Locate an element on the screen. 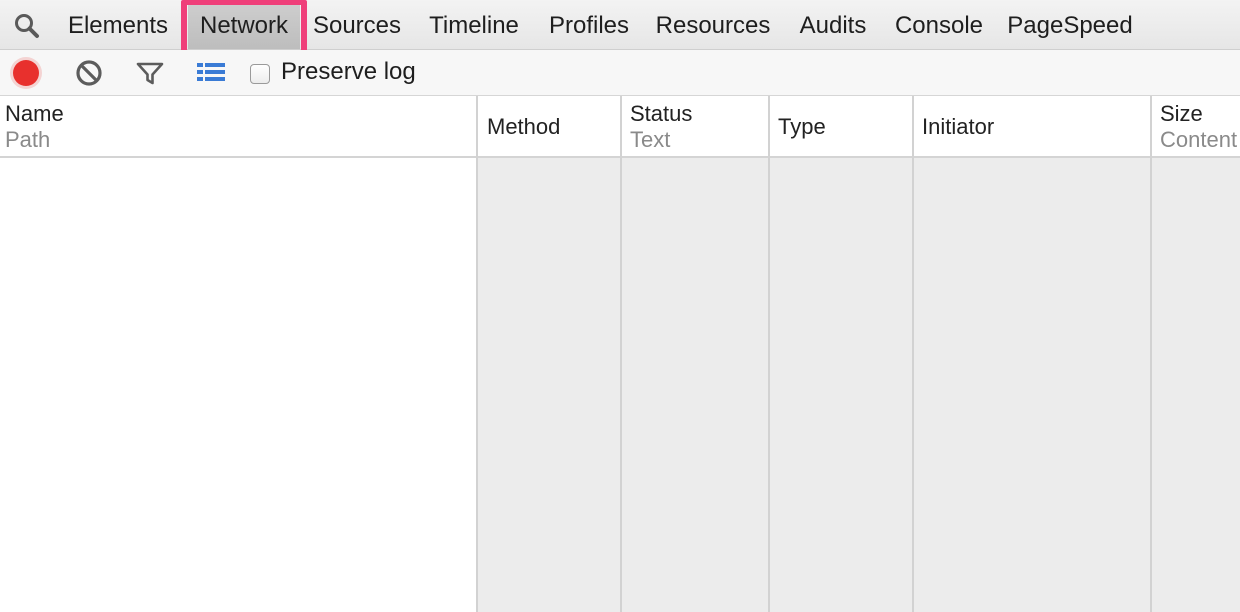 The image size is (1240, 612). tab-profiles: Profiles is located at coordinates (589, 24).